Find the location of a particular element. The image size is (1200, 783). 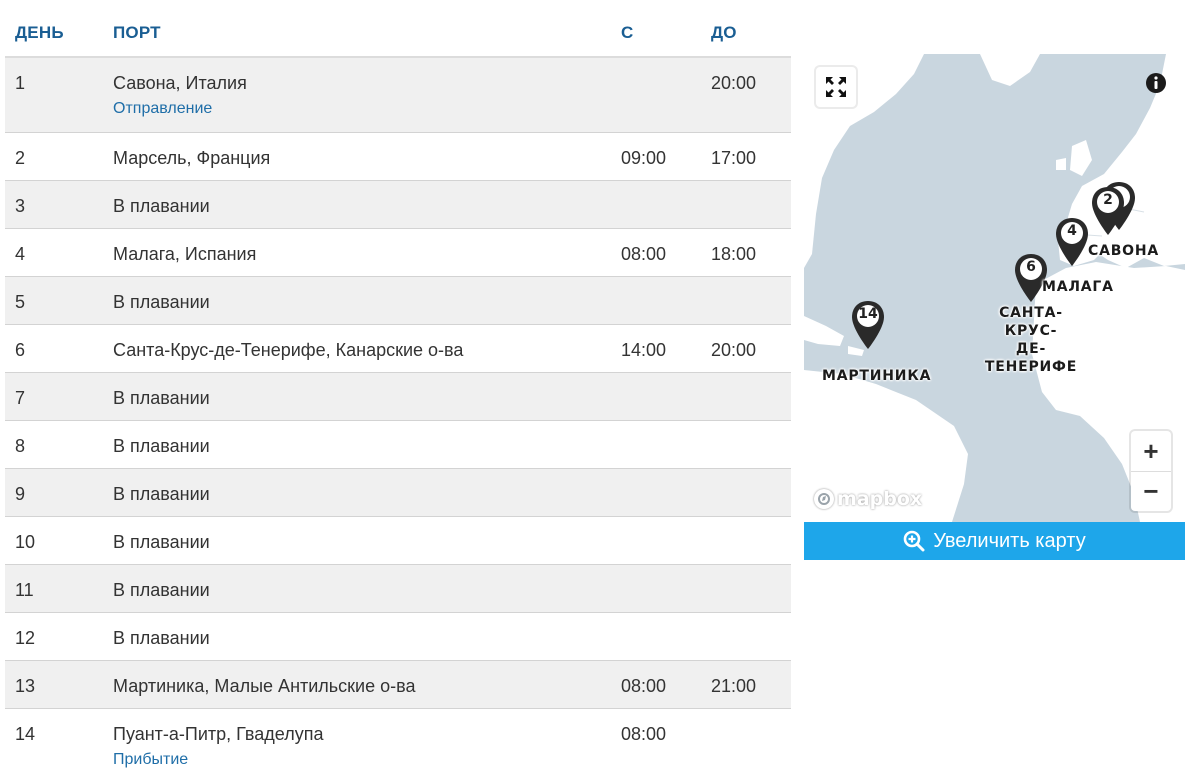

zoom-controls: + − is located at coordinates (1151, 471).